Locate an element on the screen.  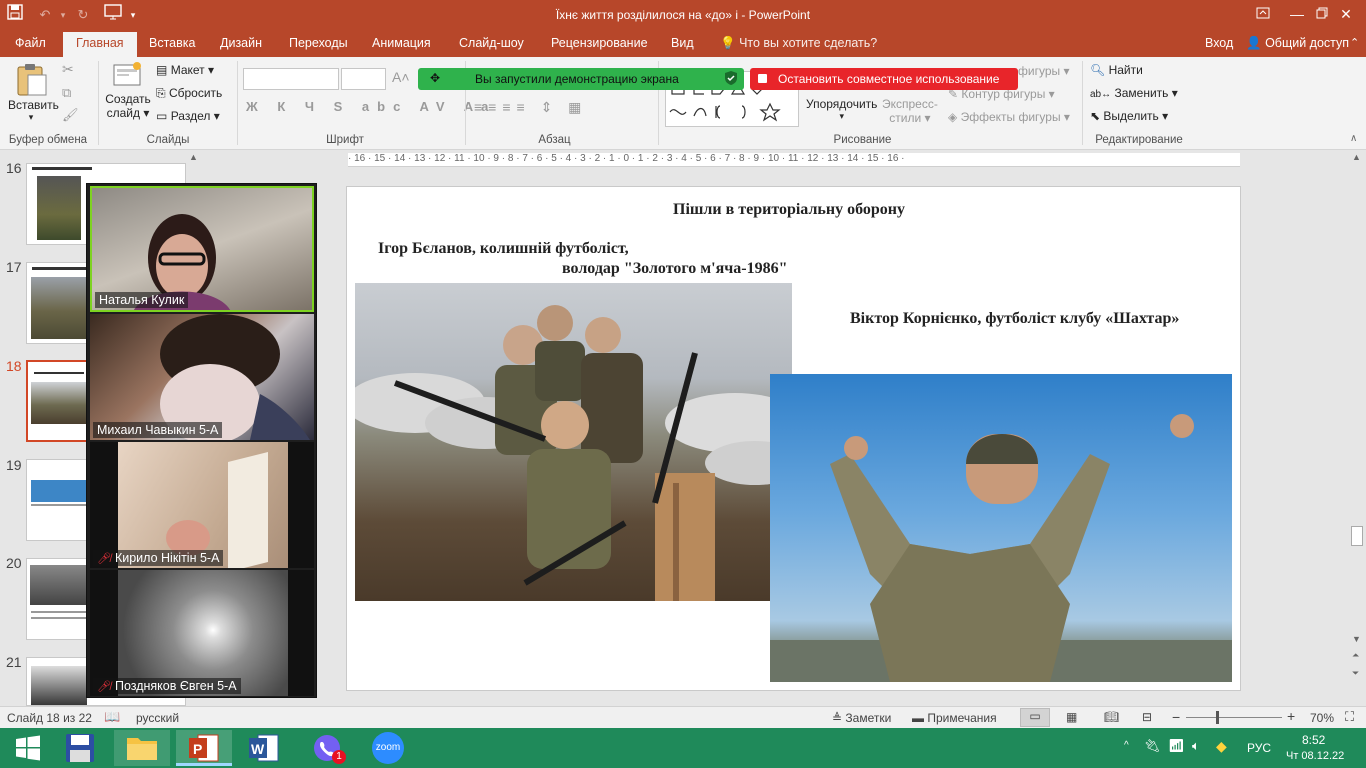
tab-design: Дизайн is located at coordinates (241, 43).